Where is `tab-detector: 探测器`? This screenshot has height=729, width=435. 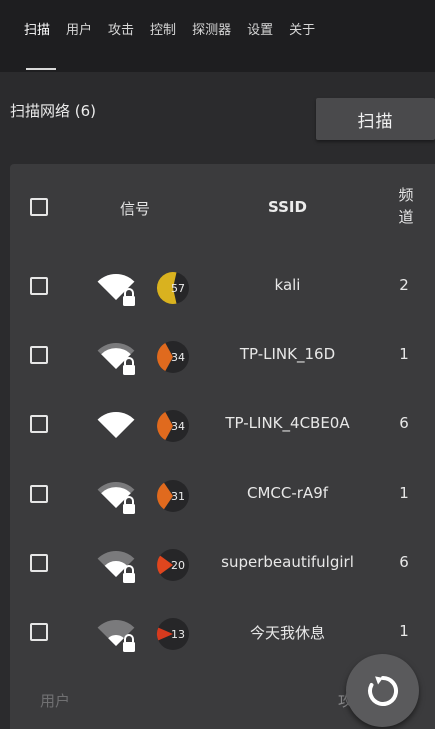 tab-detector: 探测器 is located at coordinates (211, 36).